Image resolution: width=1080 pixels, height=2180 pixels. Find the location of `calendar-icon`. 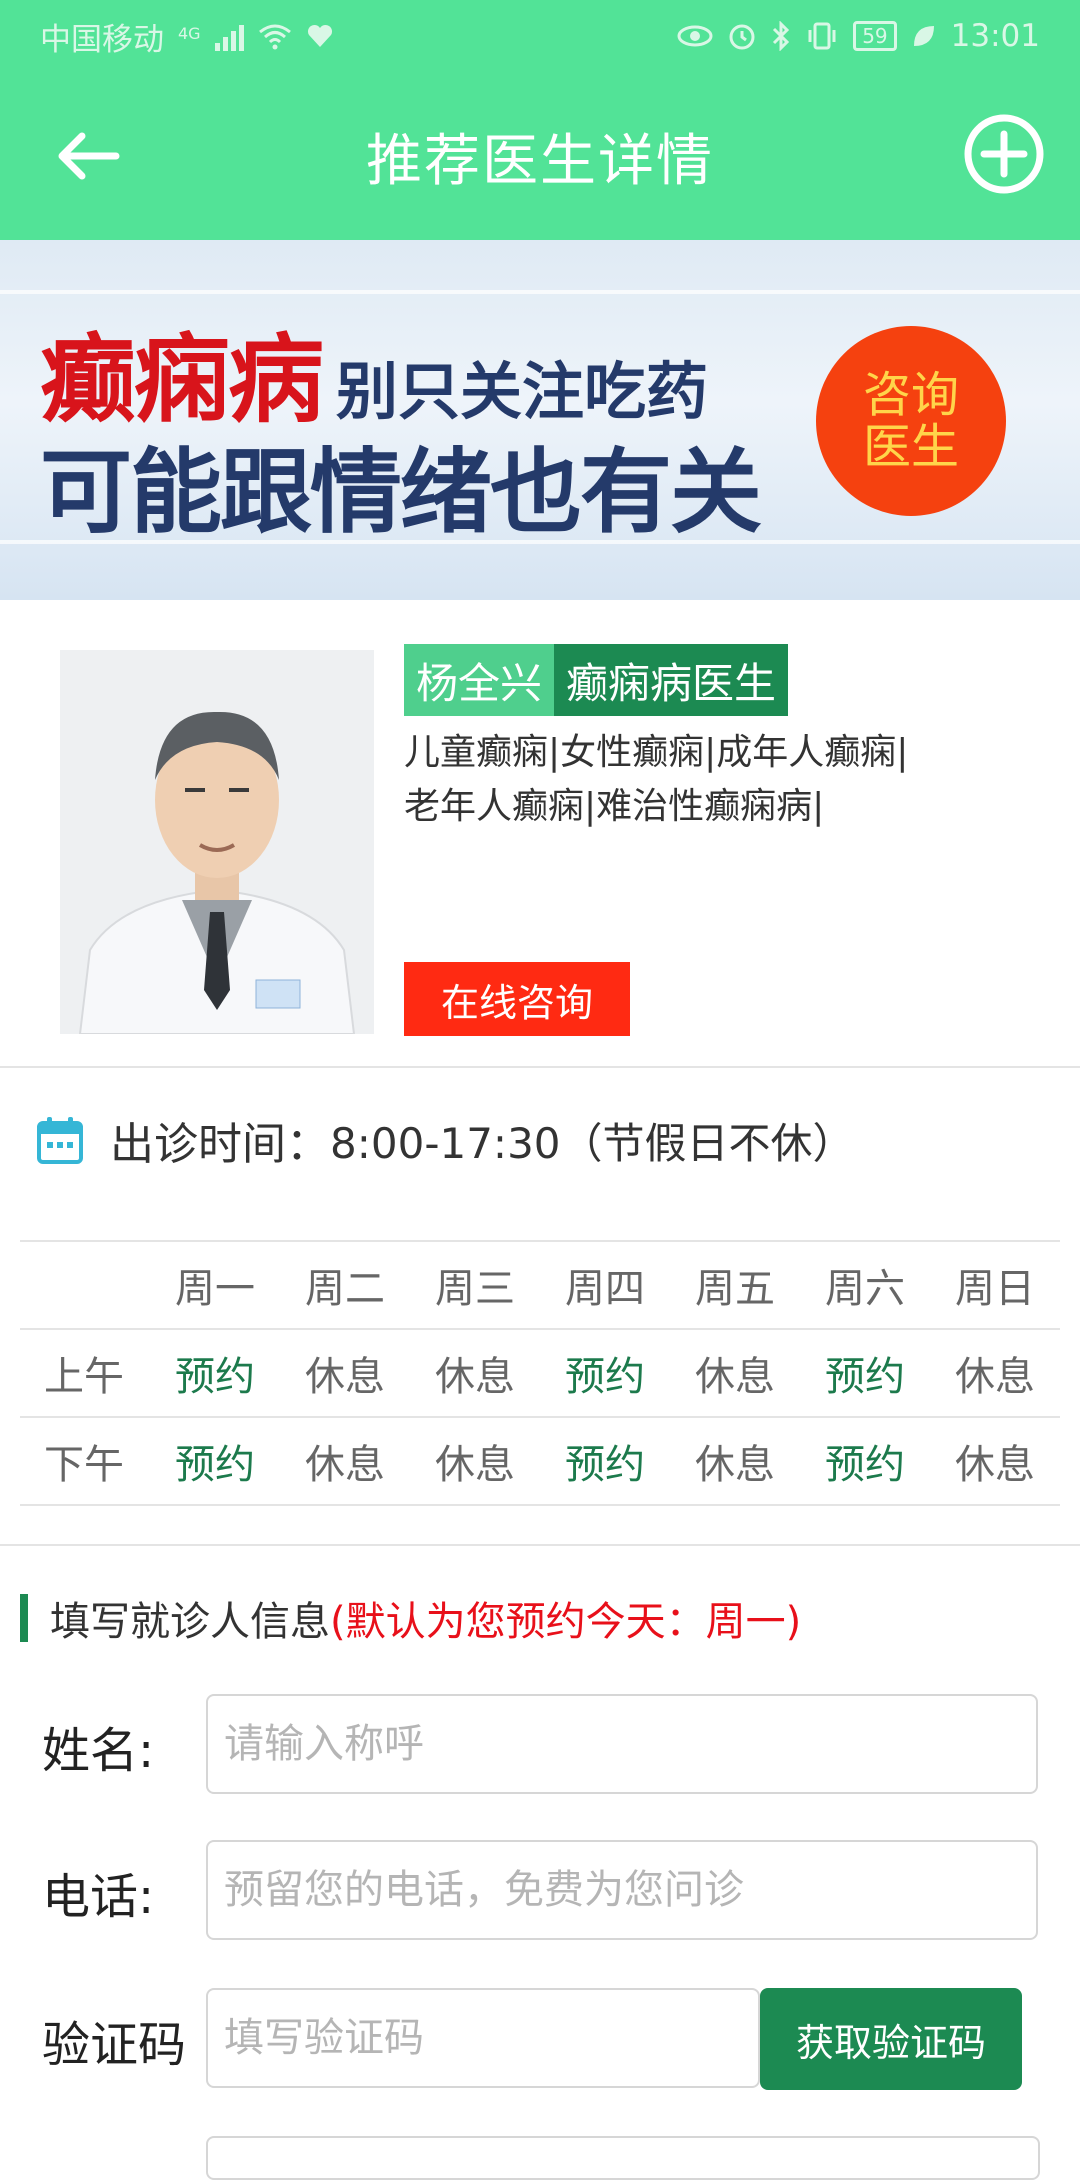

calendar-icon is located at coordinates (60, 1140).